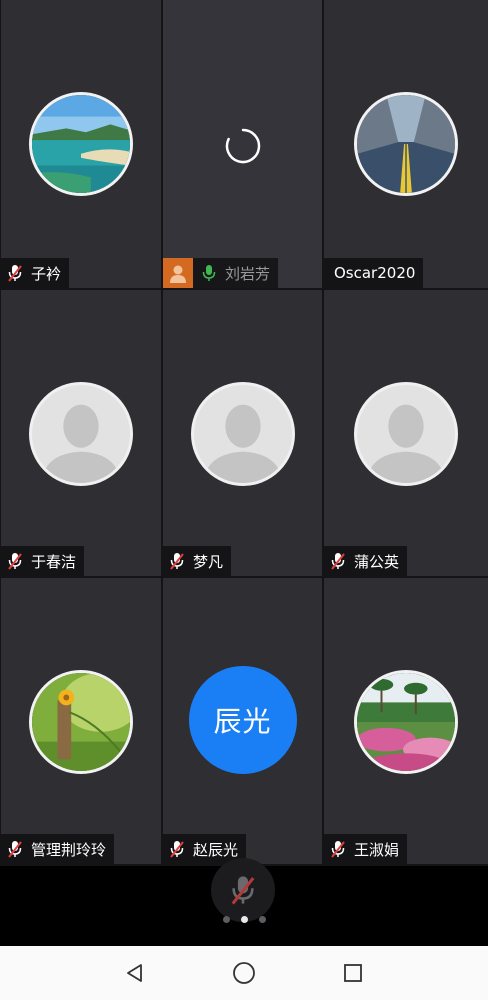 Image resolution: width=488 pixels, height=1000 pixels. I want to click on system-navigation-bar, so click(244, 973).